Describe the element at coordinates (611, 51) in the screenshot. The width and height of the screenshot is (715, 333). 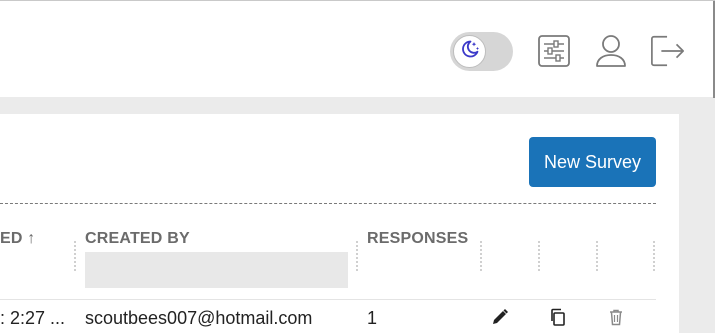
I see `user-icon` at that location.